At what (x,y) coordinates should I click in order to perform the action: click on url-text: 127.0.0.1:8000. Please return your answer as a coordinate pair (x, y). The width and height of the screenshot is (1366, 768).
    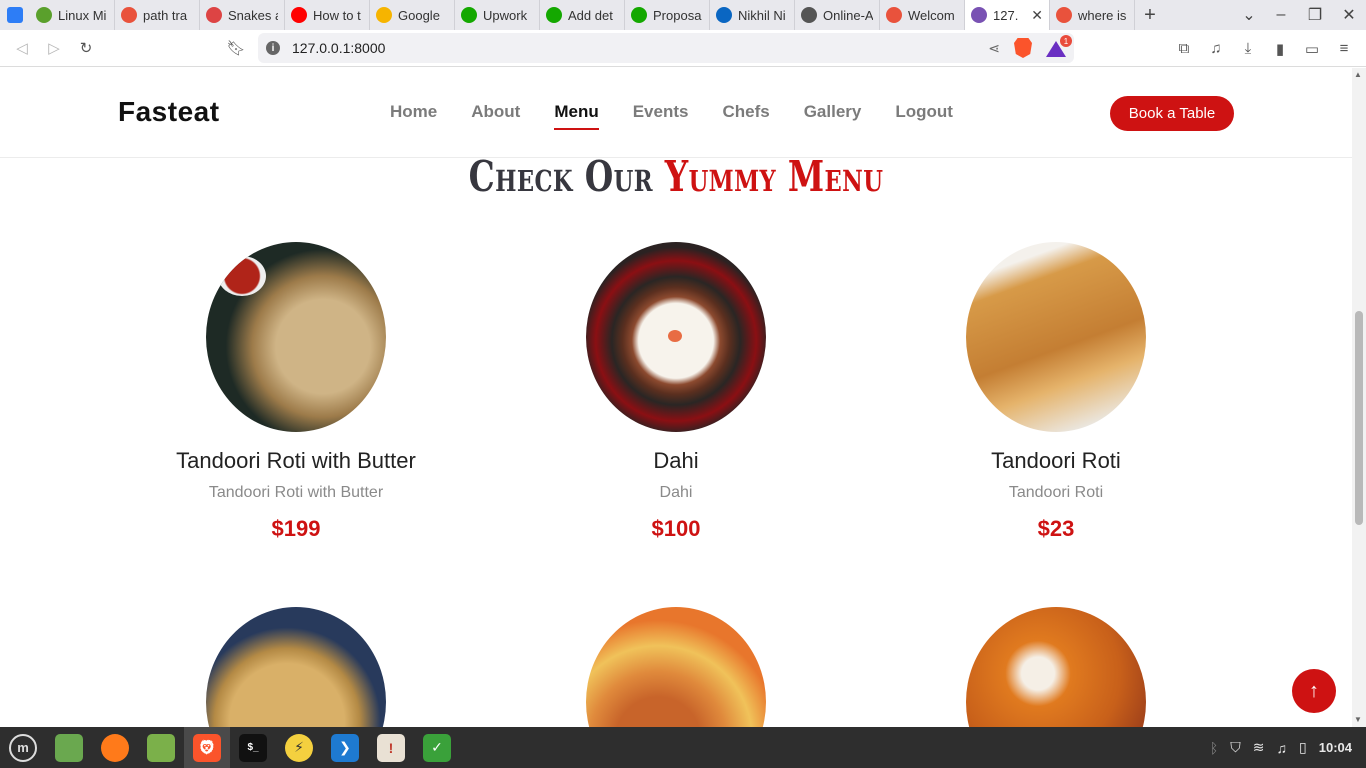
    Looking at the image, I should click on (338, 48).